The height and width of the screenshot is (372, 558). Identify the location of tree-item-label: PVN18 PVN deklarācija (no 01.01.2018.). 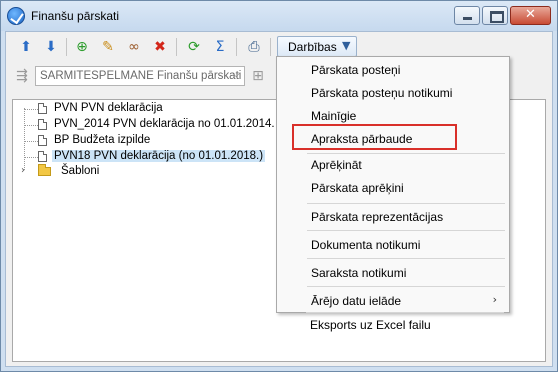
(159, 156).